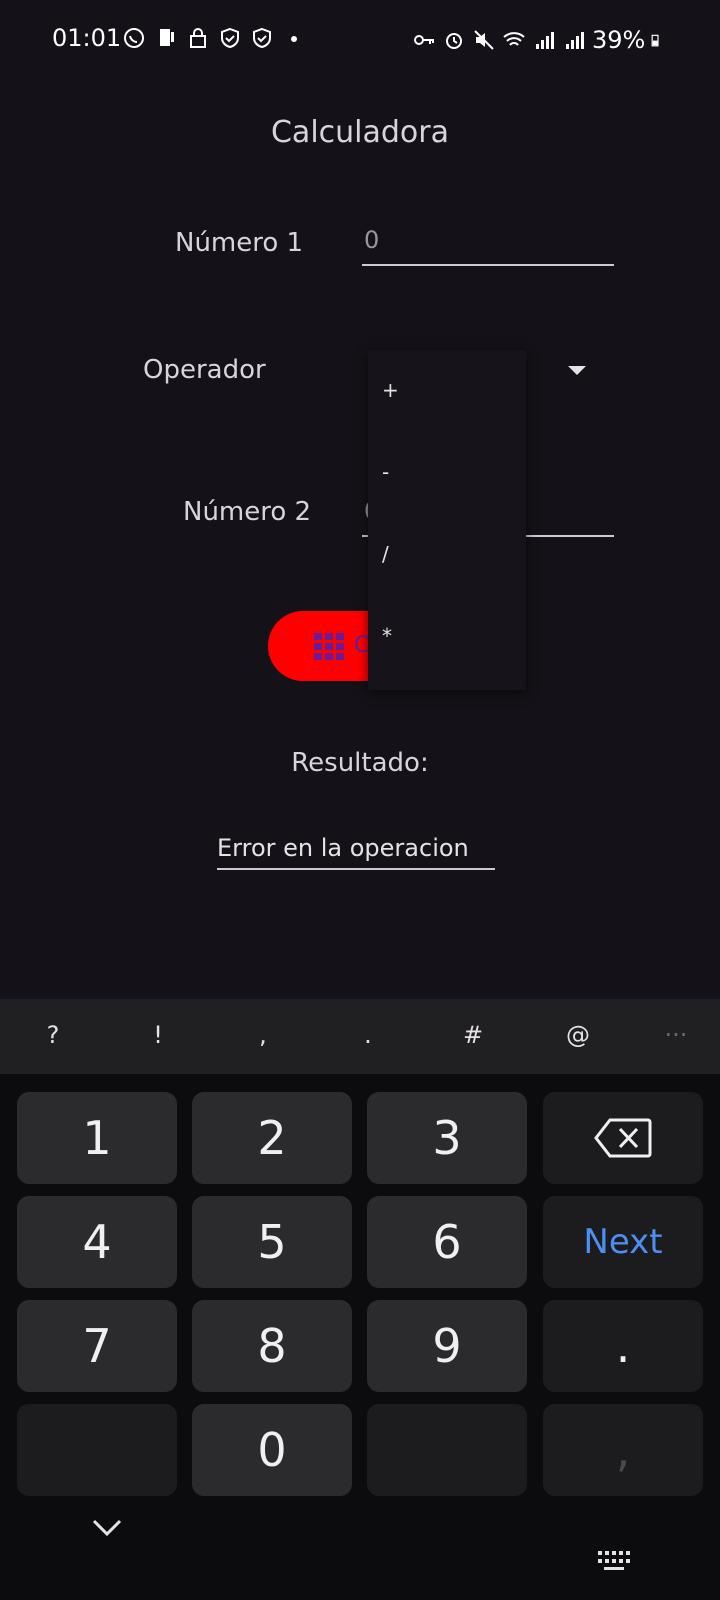  Describe the element at coordinates (623, 1346) in the screenshot. I see `decimal-key: .` at that location.